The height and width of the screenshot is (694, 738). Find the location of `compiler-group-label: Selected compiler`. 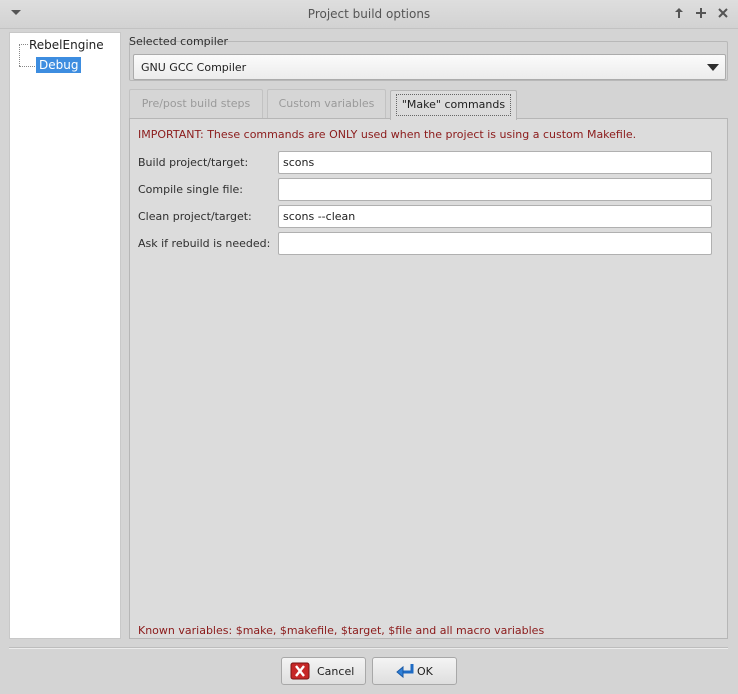

compiler-group-label: Selected compiler is located at coordinates (179, 41).